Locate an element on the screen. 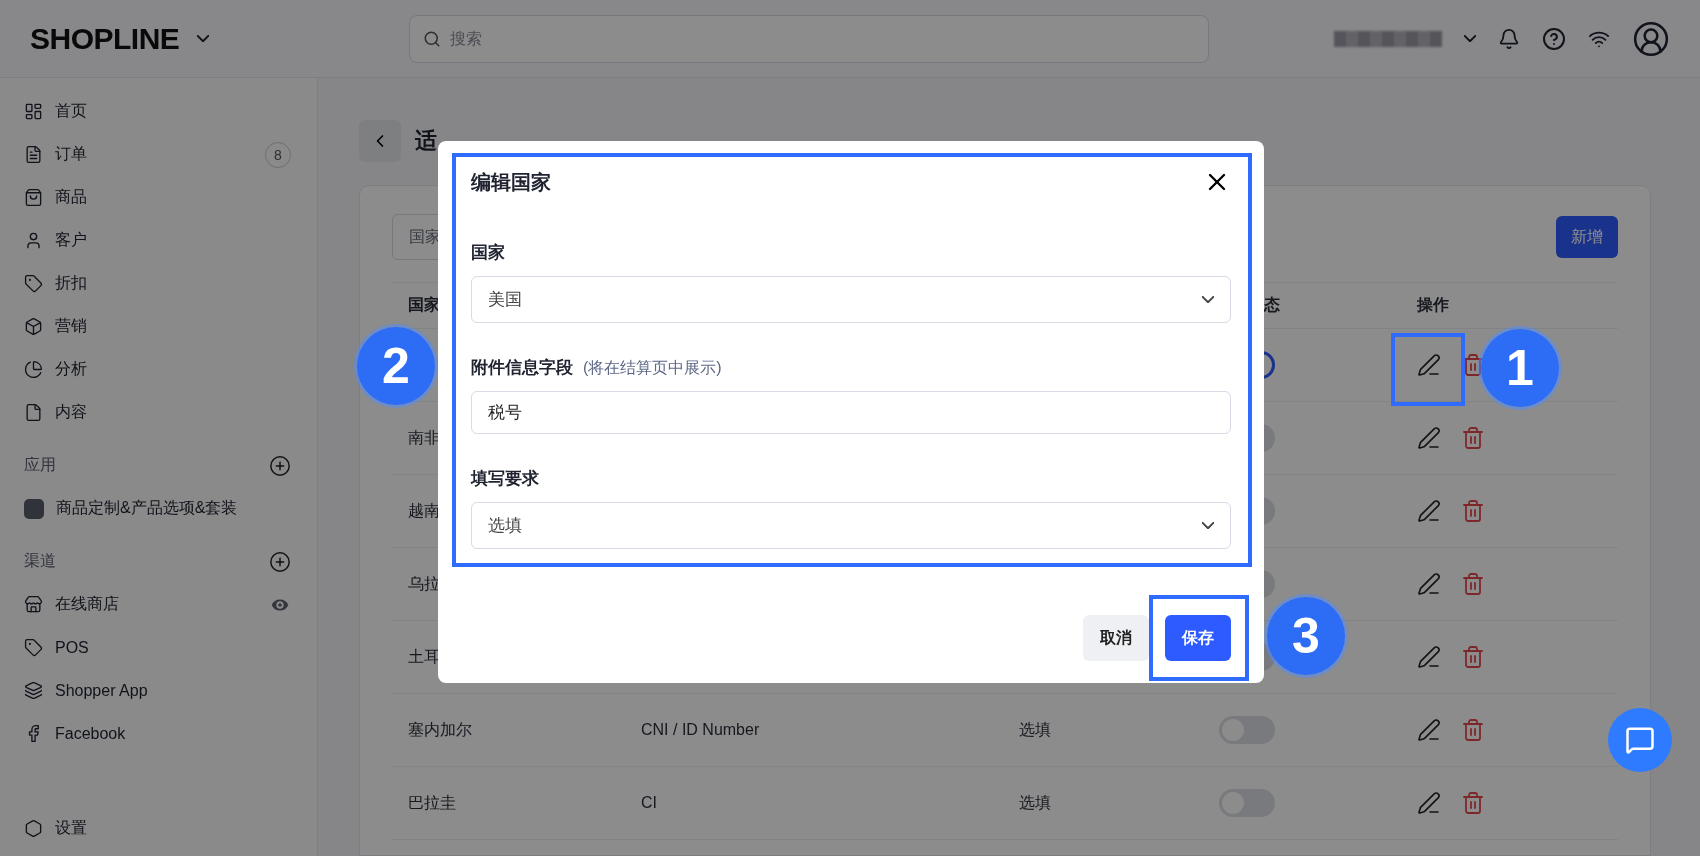 Image resolution: width=1700 pixels, height=856 pixels. table-cell-text: 越南 is located at coordinates (424, 510).